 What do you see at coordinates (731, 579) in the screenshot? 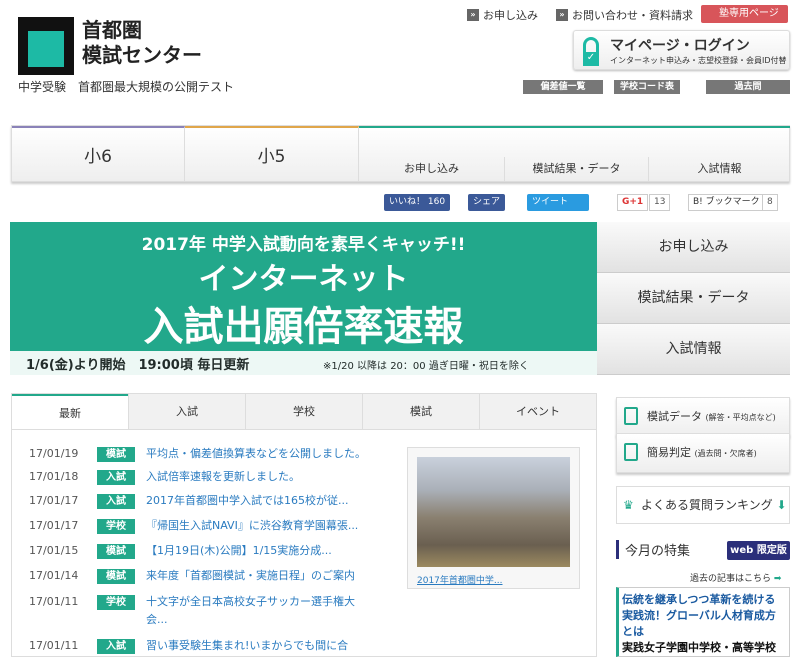
I see `past-articles-label: 過去の記事はこちら` at bounding box center [731, 579].